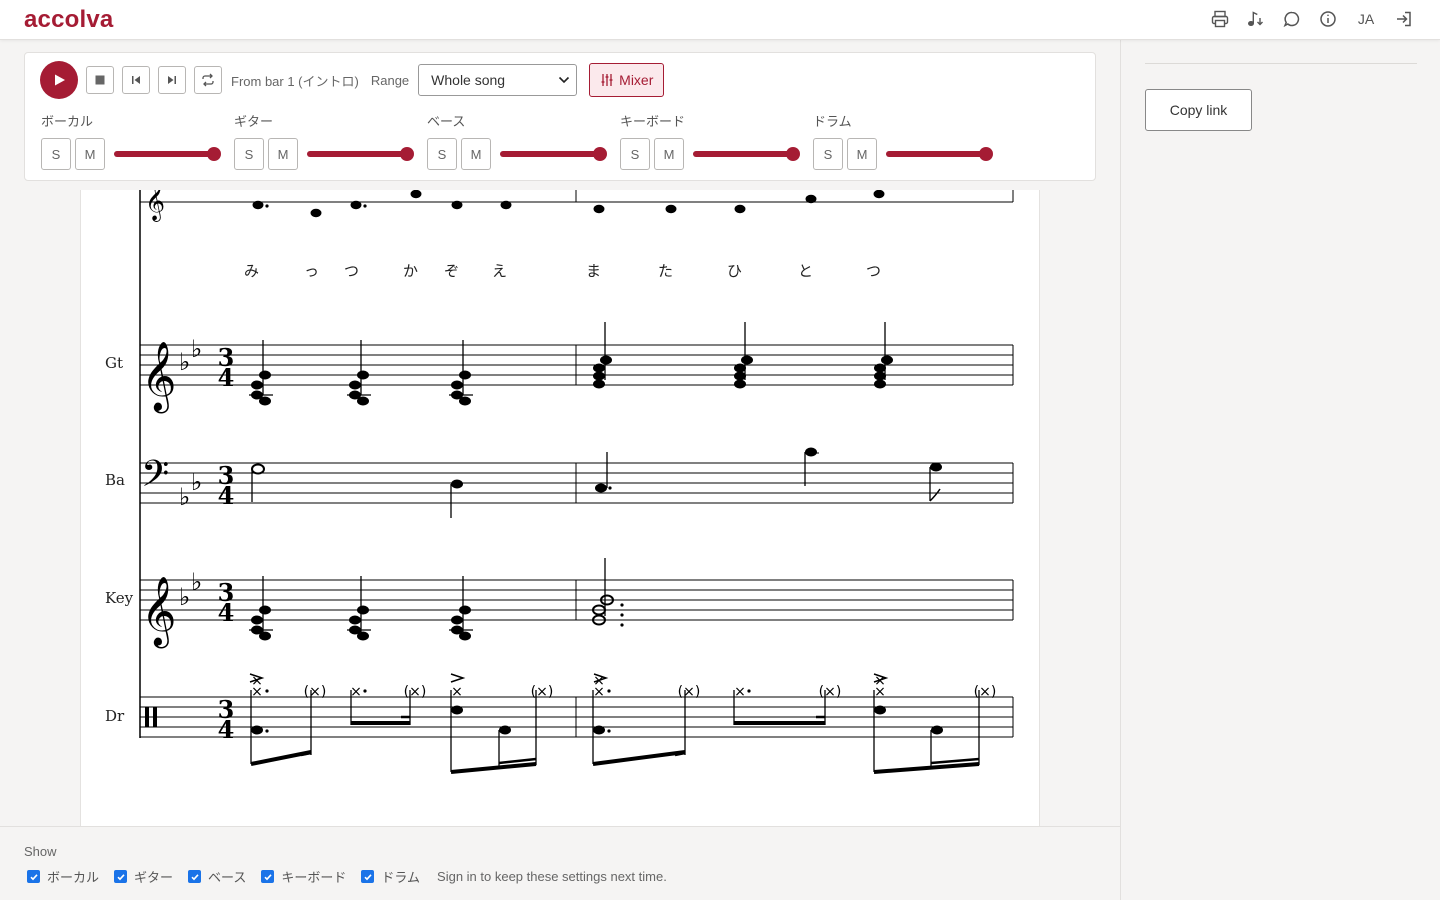 This screenshot has width=1440, height=900. I want to click on track-name: ベース, so click(446, 121).